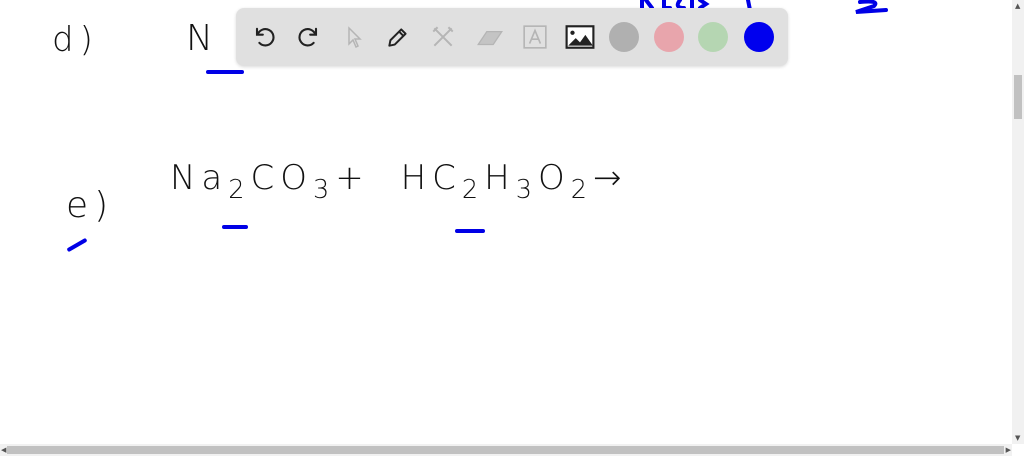 Image resolution: width=1024 pixels, height=456 pixels. Describe the element at coordinates (1008, 450) in the screenshot. I see `scroll-right-arrow-icon: ▶` at that location.